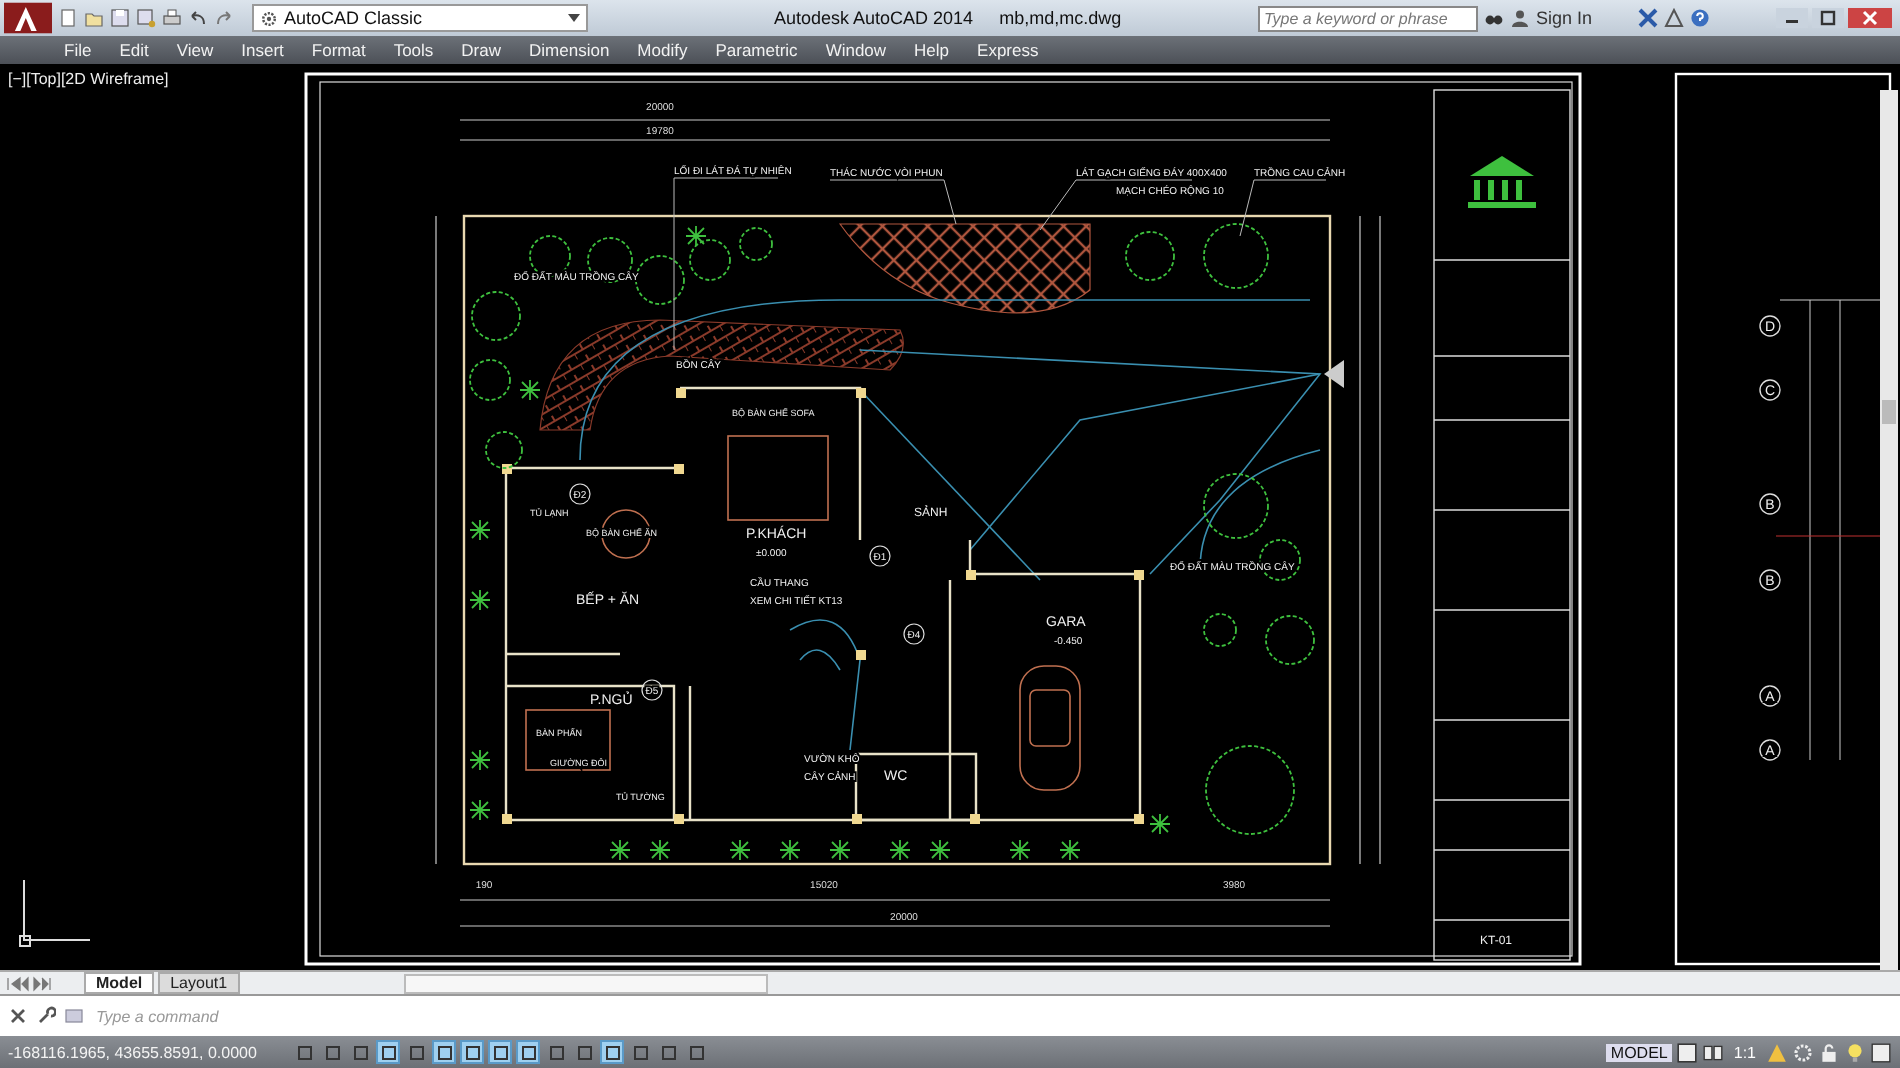 Image resolution: width=1900 pixels, height=1068 pixels. Describe the element at coordinates (1060, 18) in the screenshot. I see `file-name: mb,md,mc.dwg` at that location.